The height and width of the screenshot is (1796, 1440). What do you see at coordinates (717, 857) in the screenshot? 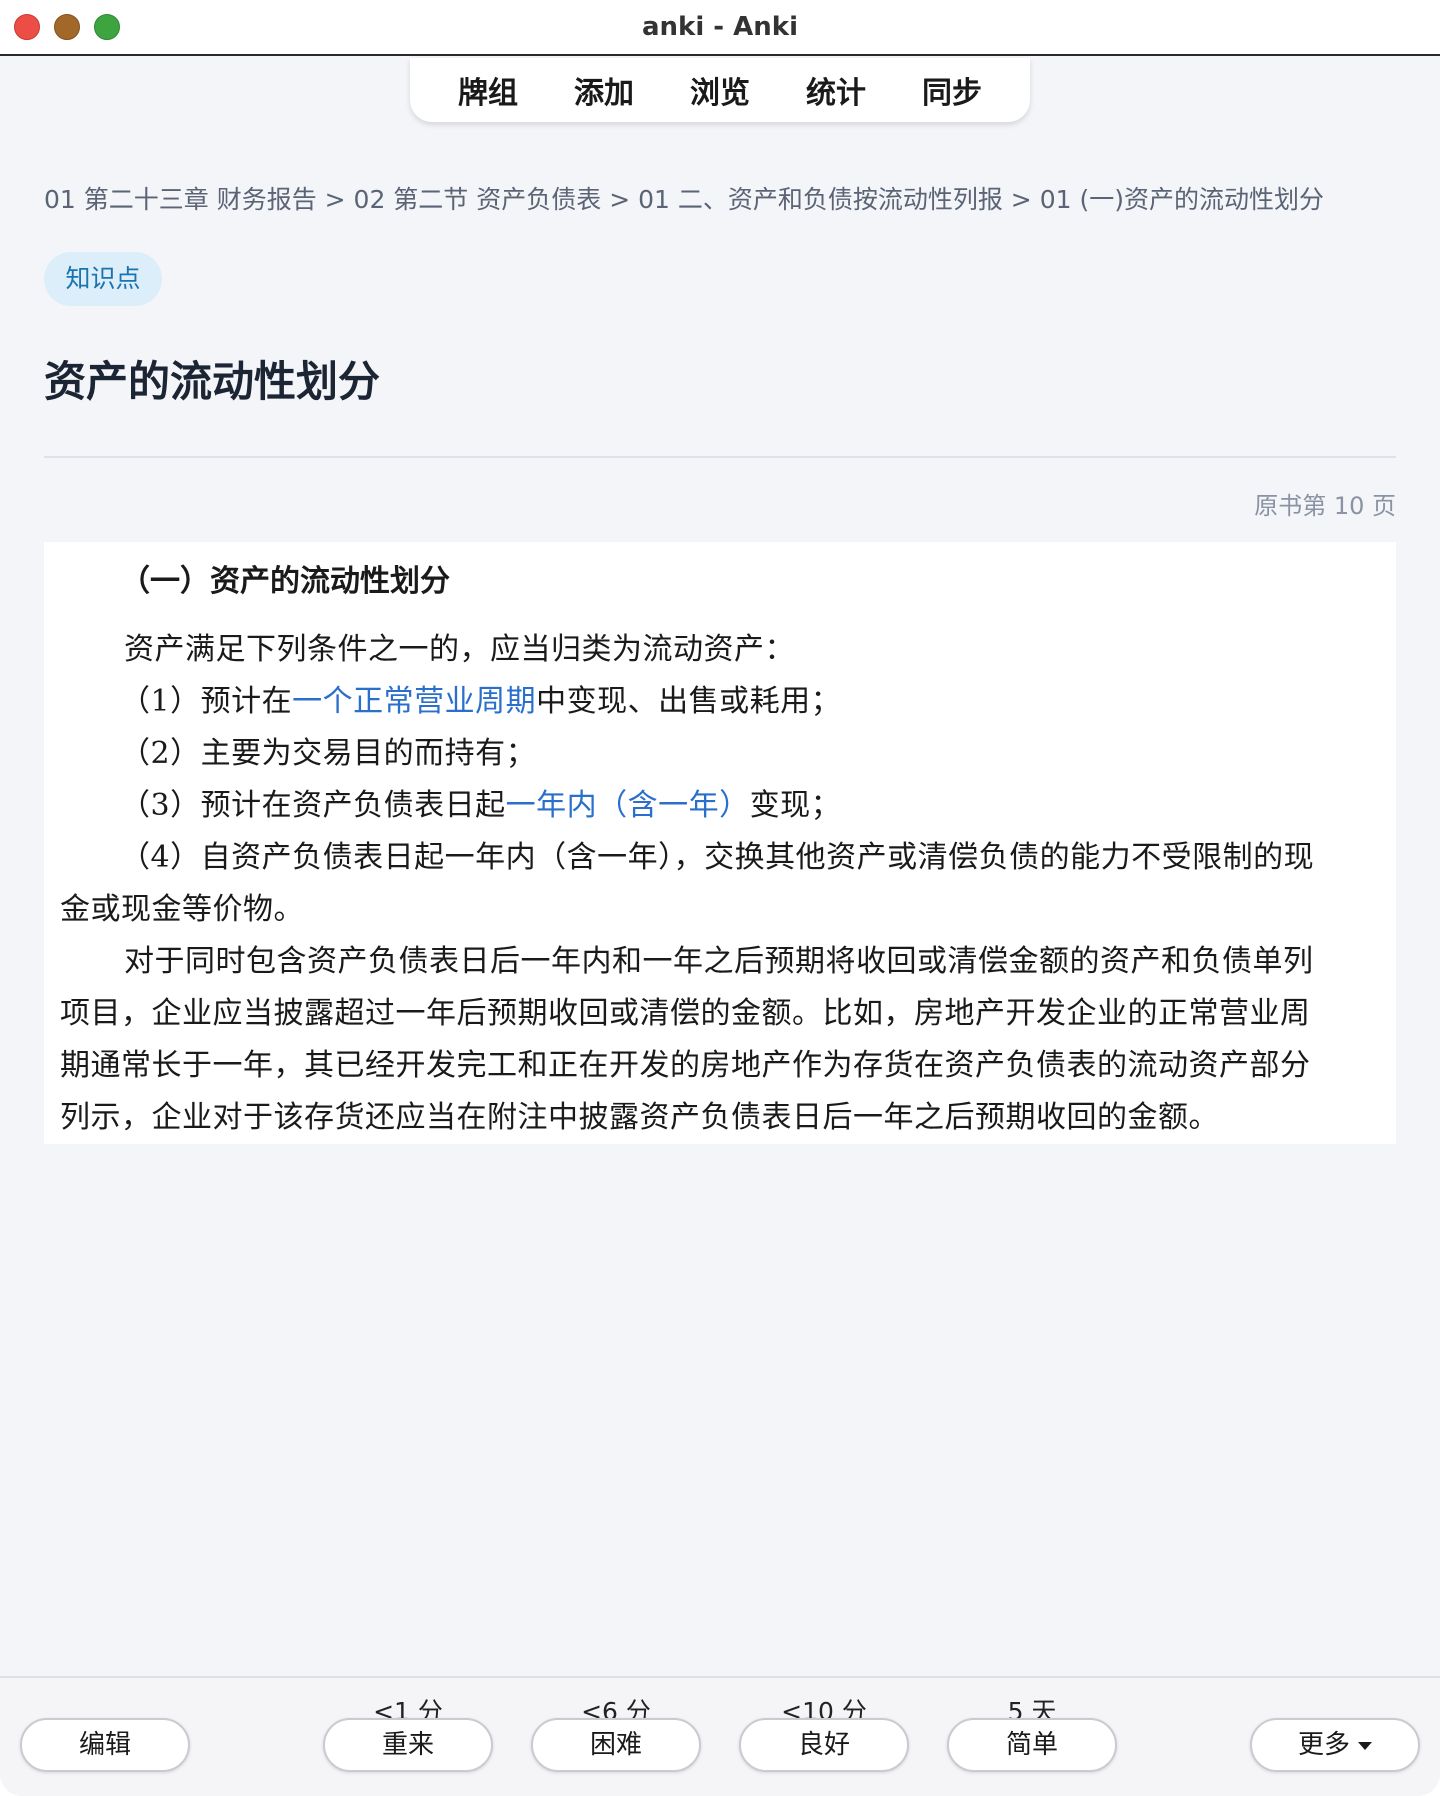
I see `passage-item-4-line-1: （4）自资产负债表日起一年内（含一年），交换其他资产或清偿负债的能力不受限制的现` at bounding box center [717, 857].